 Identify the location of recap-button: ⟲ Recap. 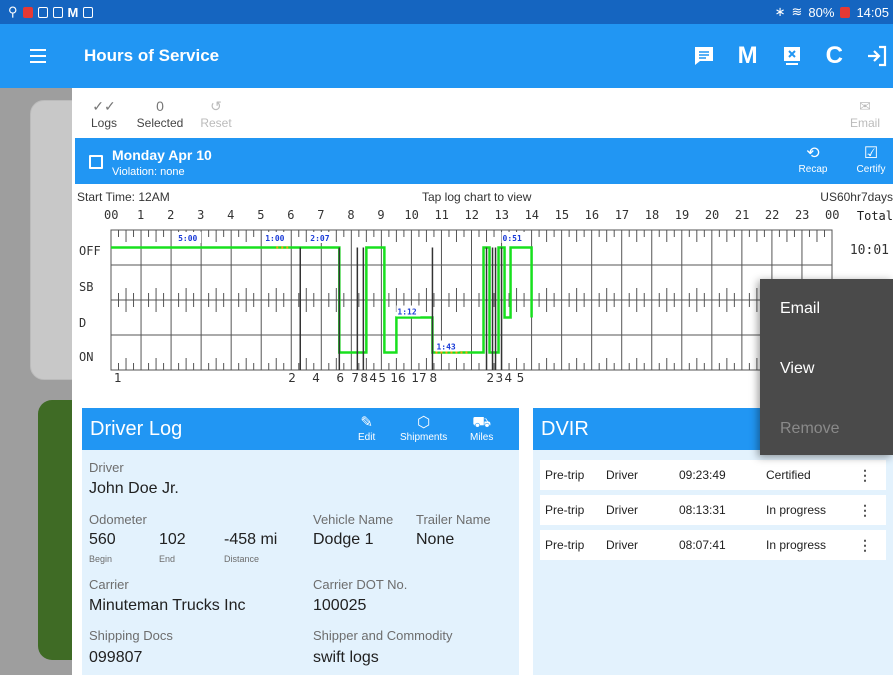
(813, 159).